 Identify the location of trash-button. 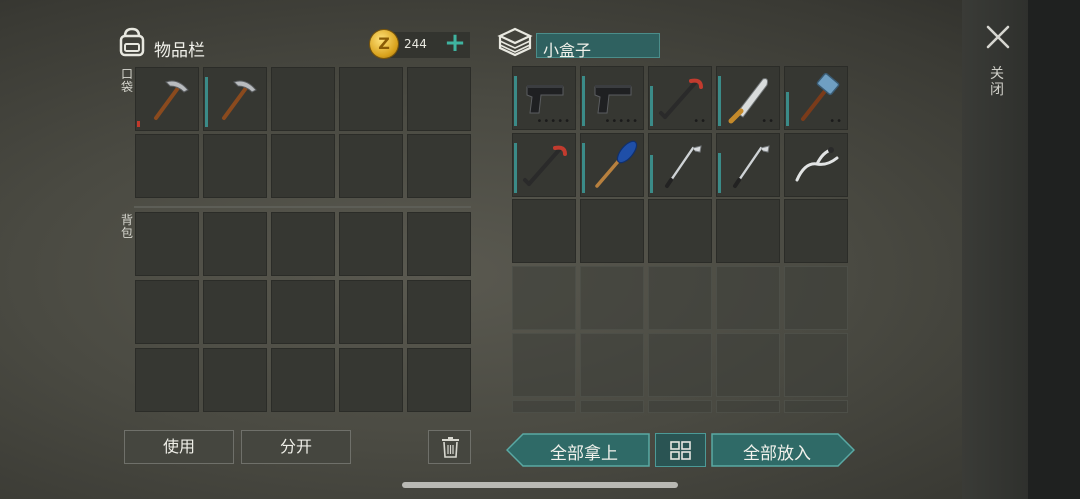
(449, 447).